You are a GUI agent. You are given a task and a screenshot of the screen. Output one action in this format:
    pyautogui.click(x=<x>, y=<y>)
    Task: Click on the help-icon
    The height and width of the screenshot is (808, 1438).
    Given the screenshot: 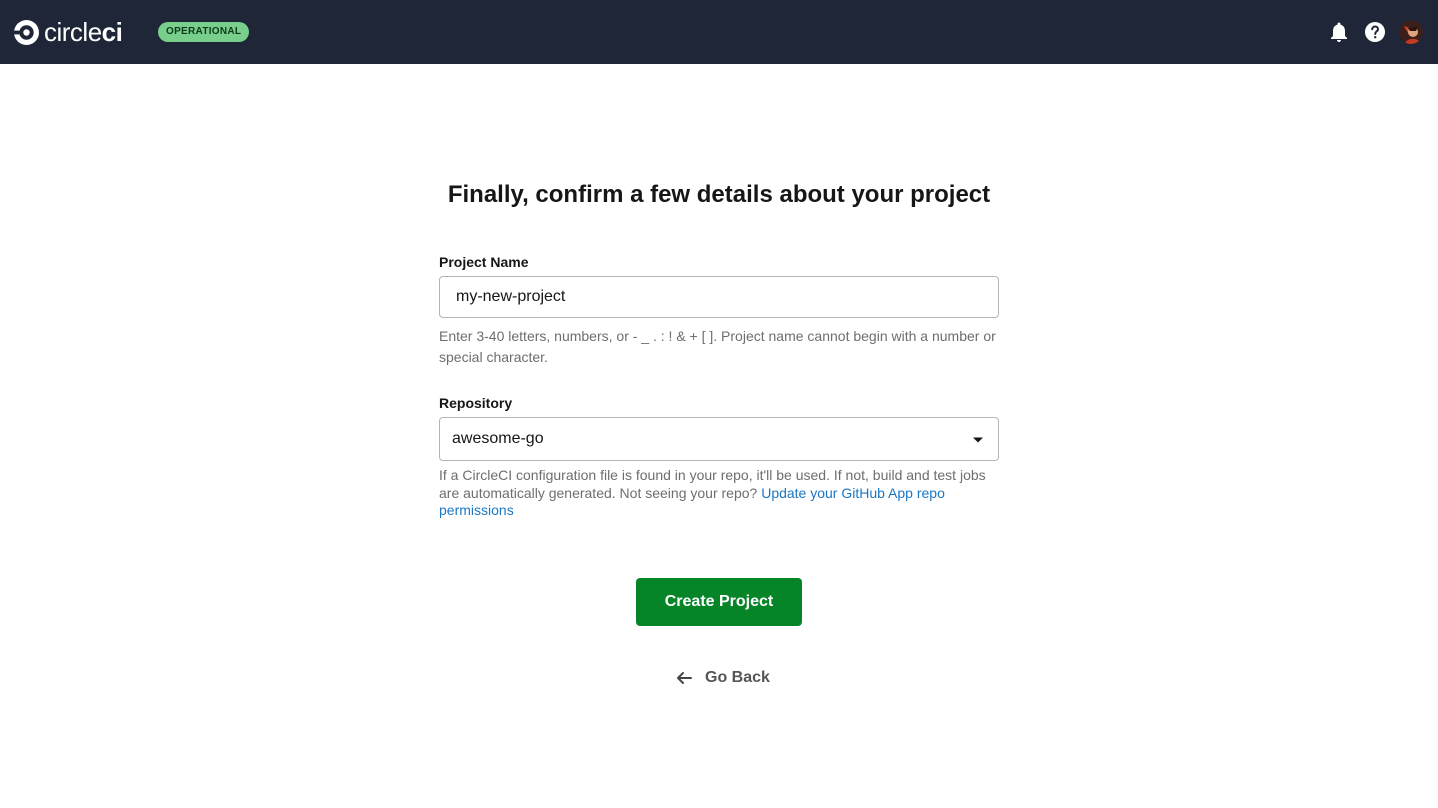 What is the action you would take?
    pyautogui.click(x=1375, y=32)
    